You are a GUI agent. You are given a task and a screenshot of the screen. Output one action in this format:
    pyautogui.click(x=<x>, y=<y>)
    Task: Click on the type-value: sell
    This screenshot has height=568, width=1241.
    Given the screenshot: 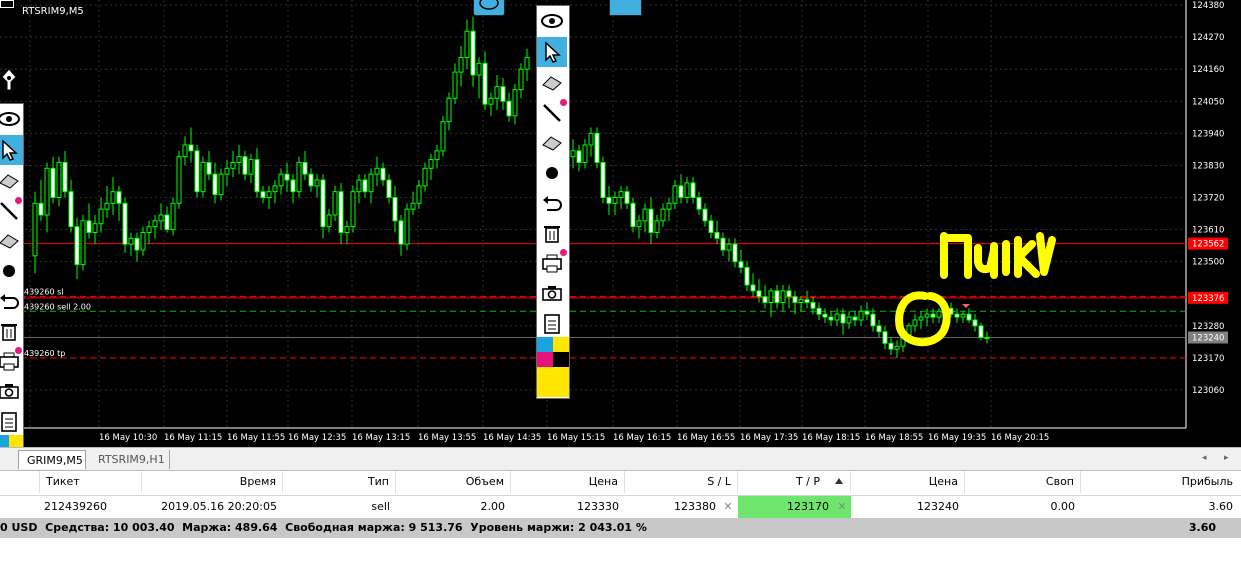 What is the action you would take?
    pyautogui.click(x=380, y=506)
    